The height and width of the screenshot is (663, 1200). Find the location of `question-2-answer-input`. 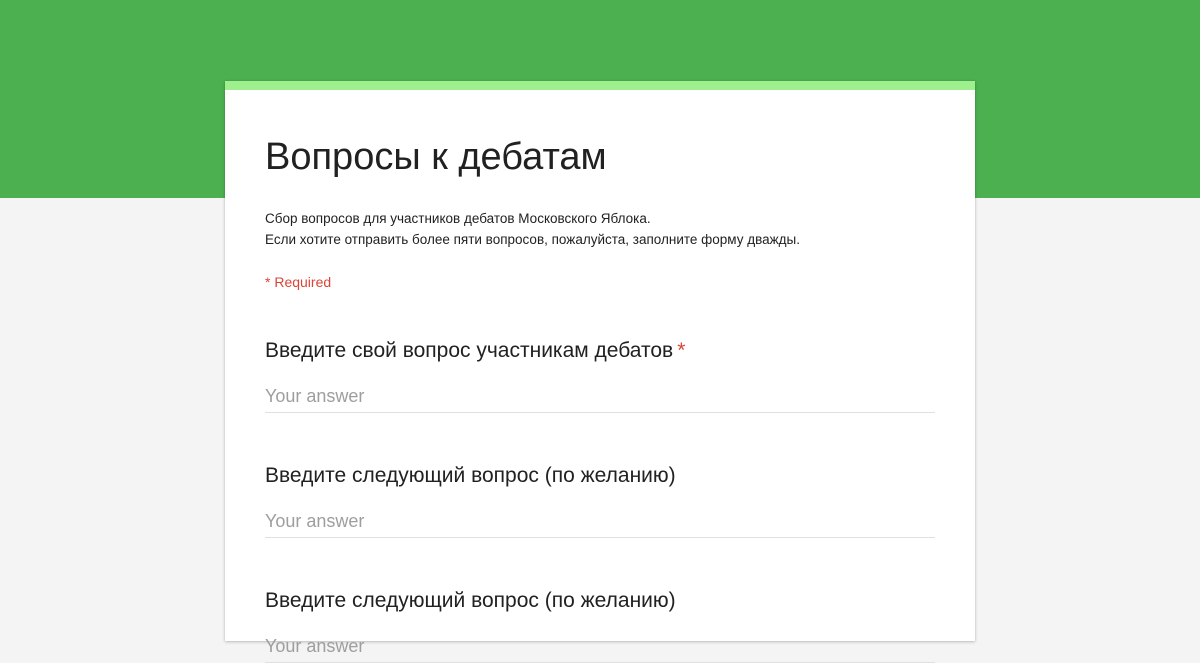

question-2-answer-input is located at coordinates (600, 522).